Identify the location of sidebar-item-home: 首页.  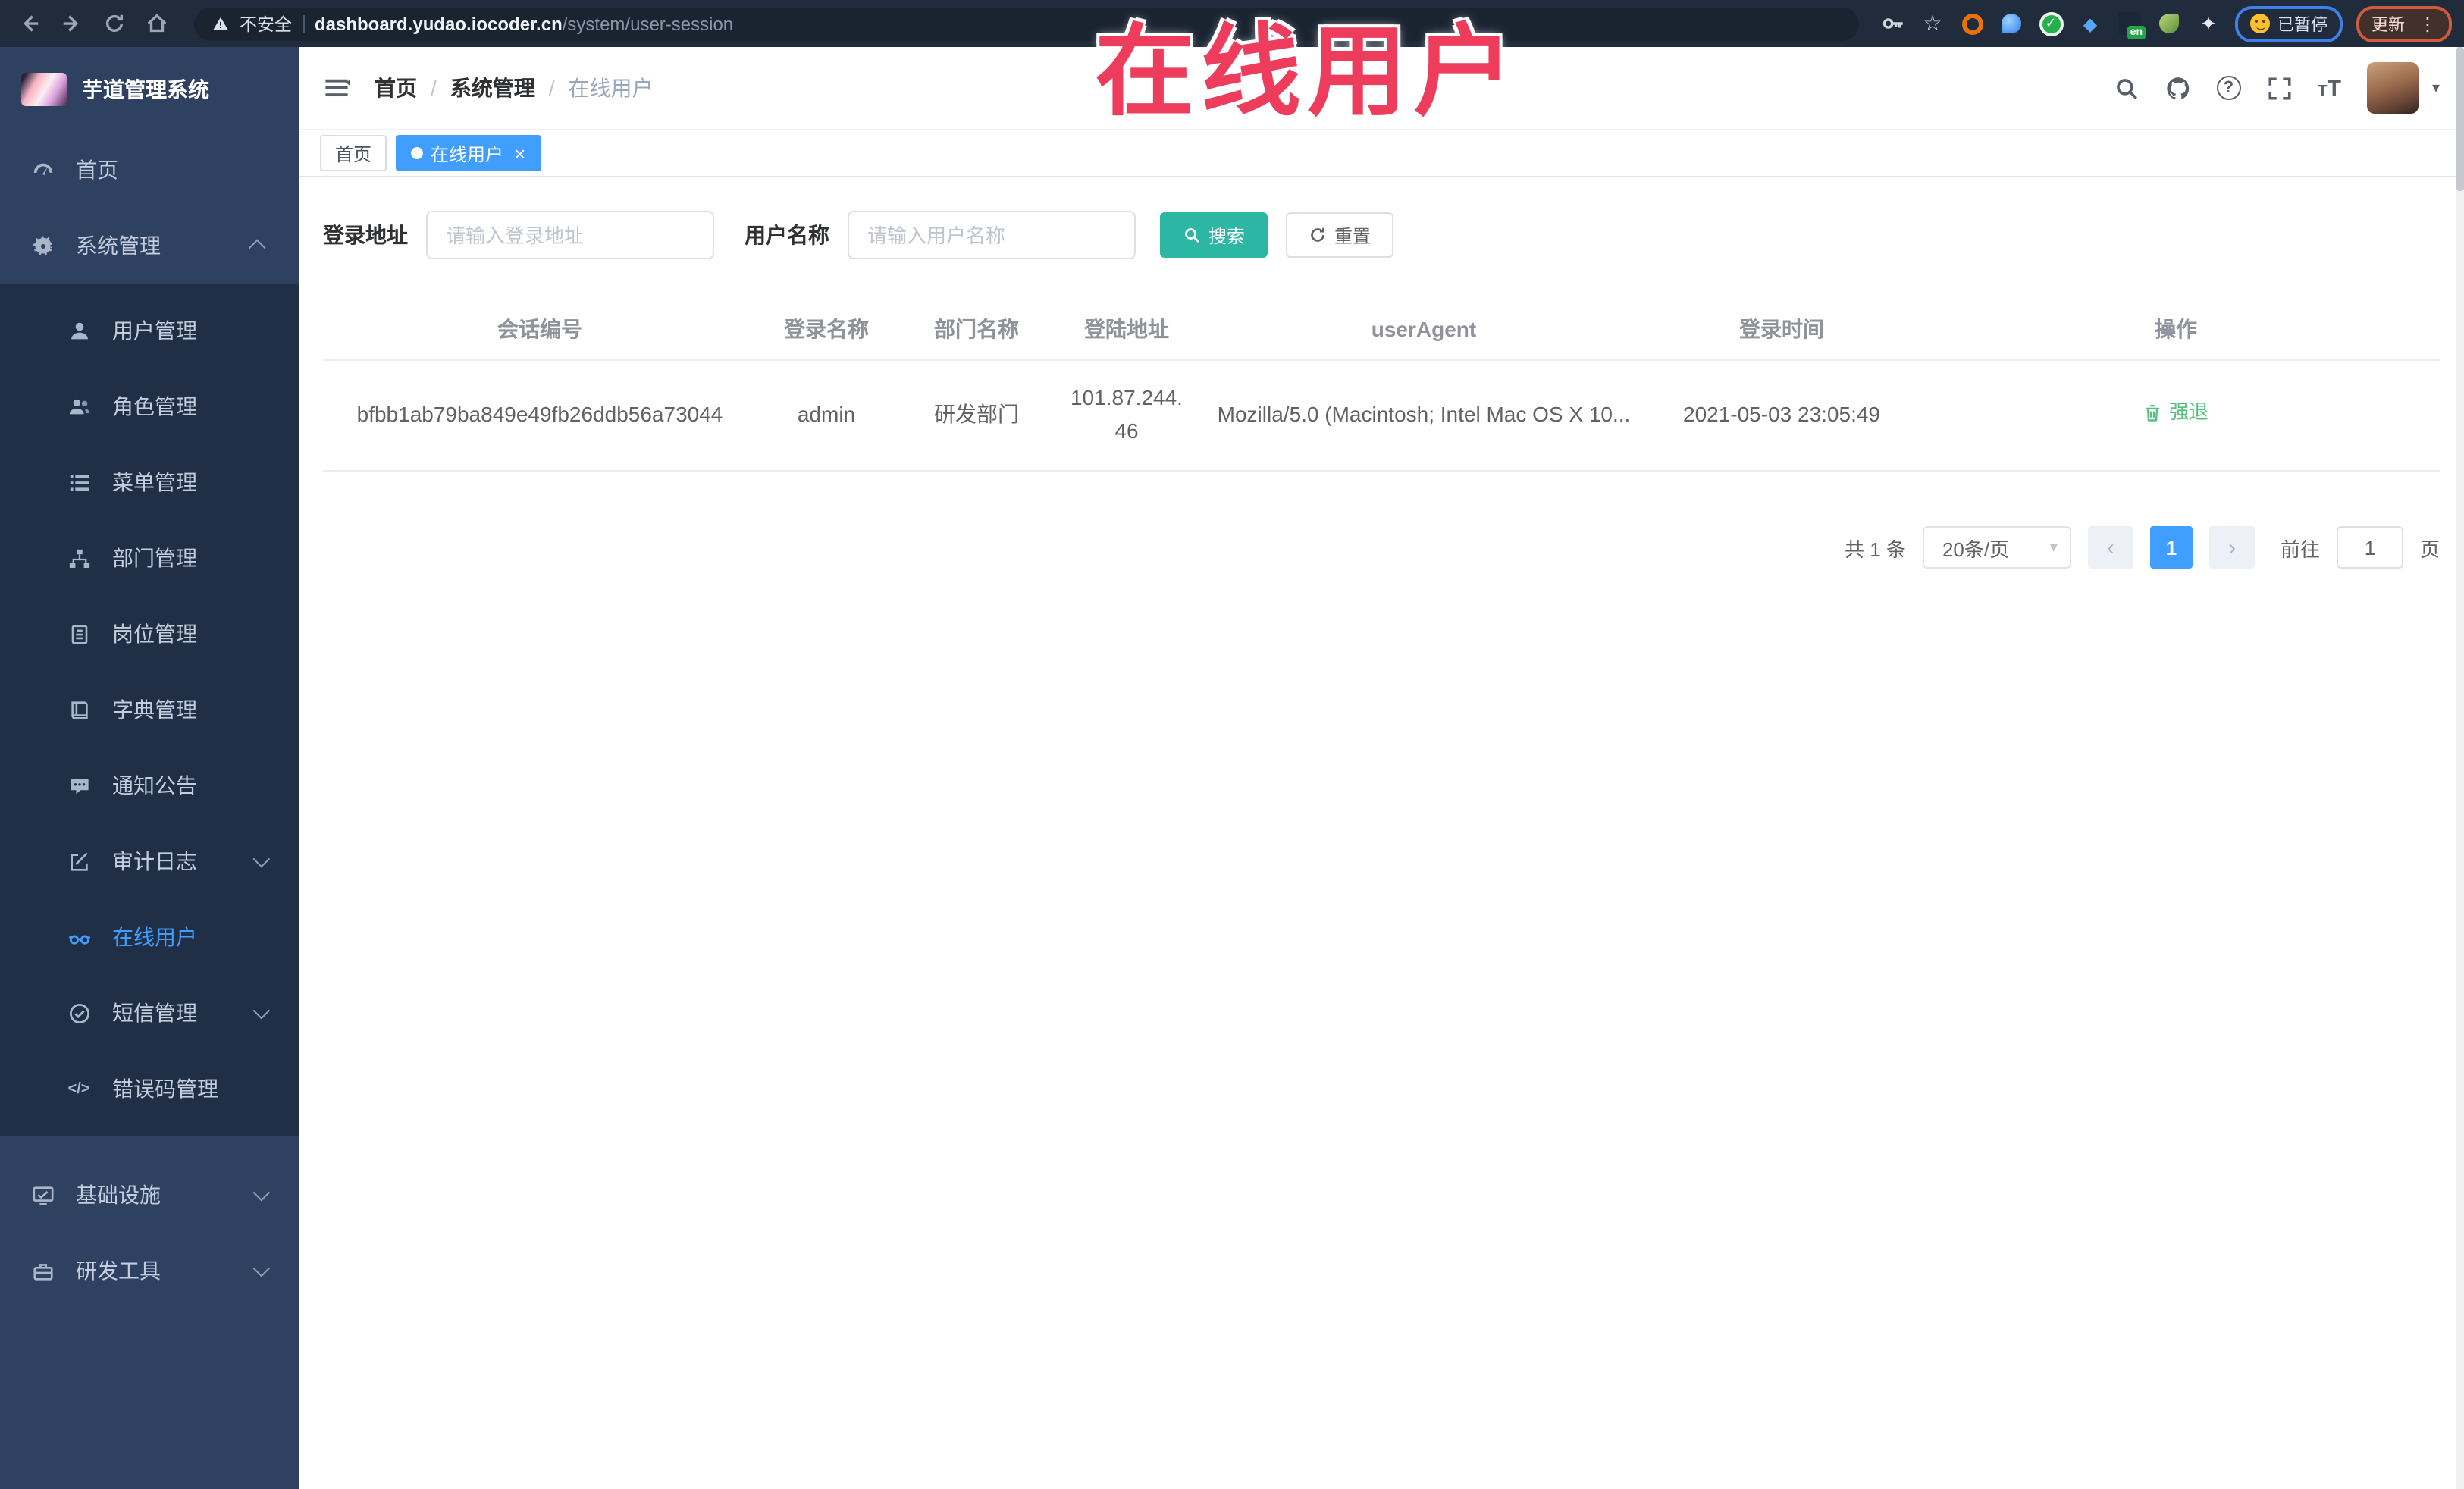
(150, 170).